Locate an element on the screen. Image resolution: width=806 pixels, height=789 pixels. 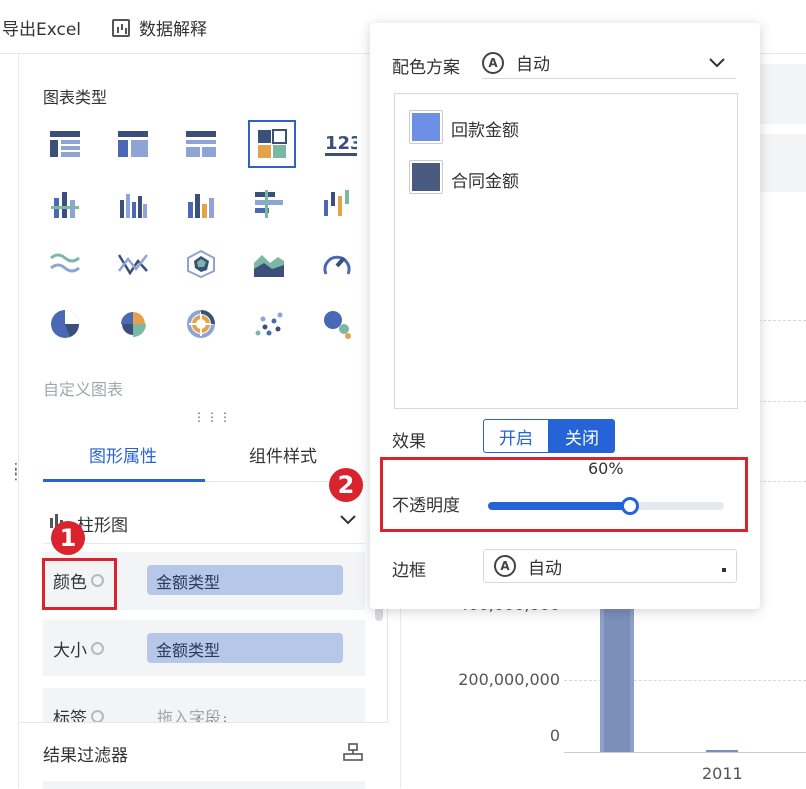
resize-handle-top: ⋮⋮⋮ is located at coordinates (212, 417).